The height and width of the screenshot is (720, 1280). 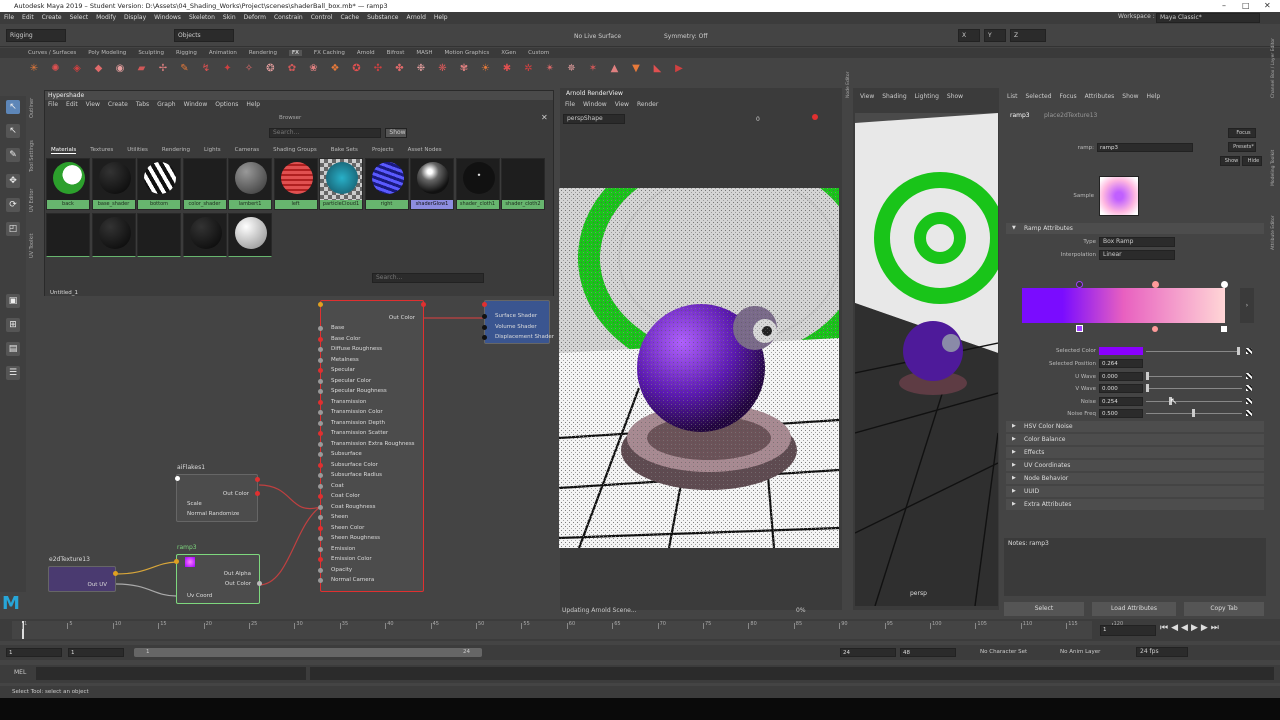 What do you see at coordinates (523, 184) in the screenshot?
I see `material-swatch-shader-cloth2: shader_cloth2` at bounding box center [523, 184].